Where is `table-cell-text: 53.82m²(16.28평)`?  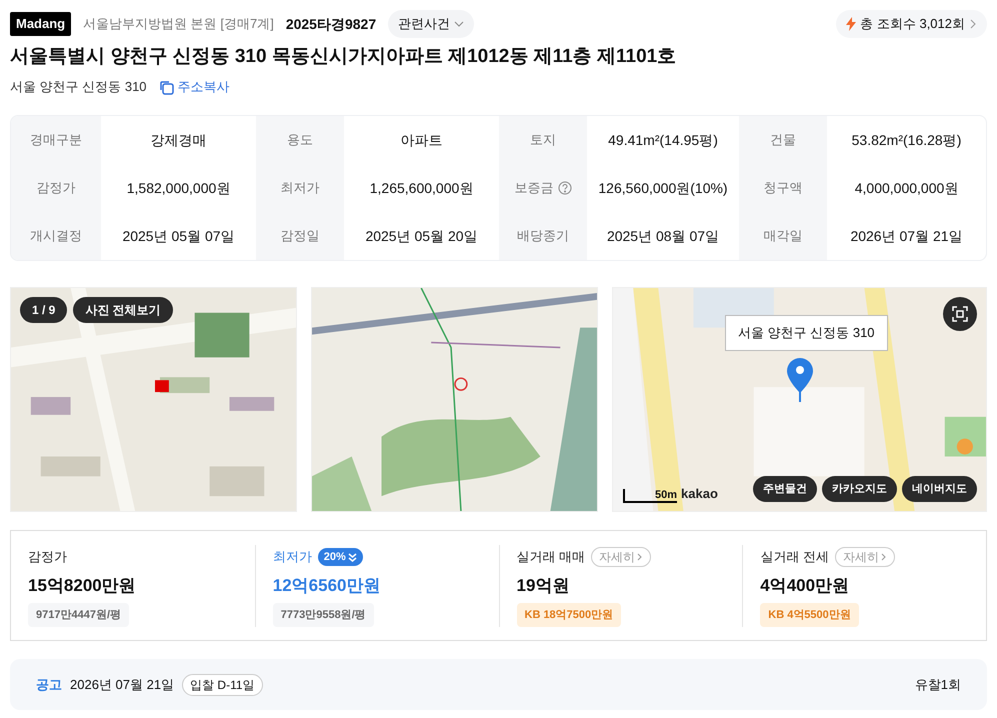 table-cell-text: 53.82m²(16.28평) is located at coordinates (906, 140).